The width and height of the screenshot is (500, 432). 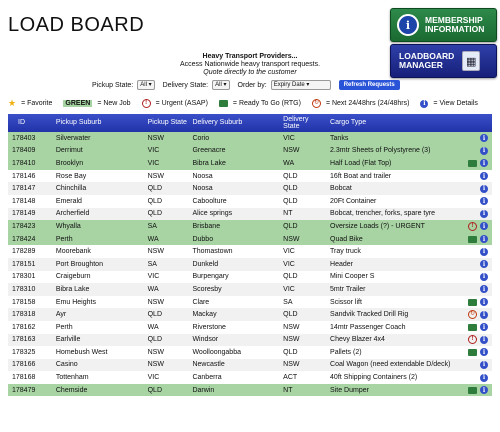 I want to click on cell-pickup-suburb: Perth, so click(x=64, y=327).